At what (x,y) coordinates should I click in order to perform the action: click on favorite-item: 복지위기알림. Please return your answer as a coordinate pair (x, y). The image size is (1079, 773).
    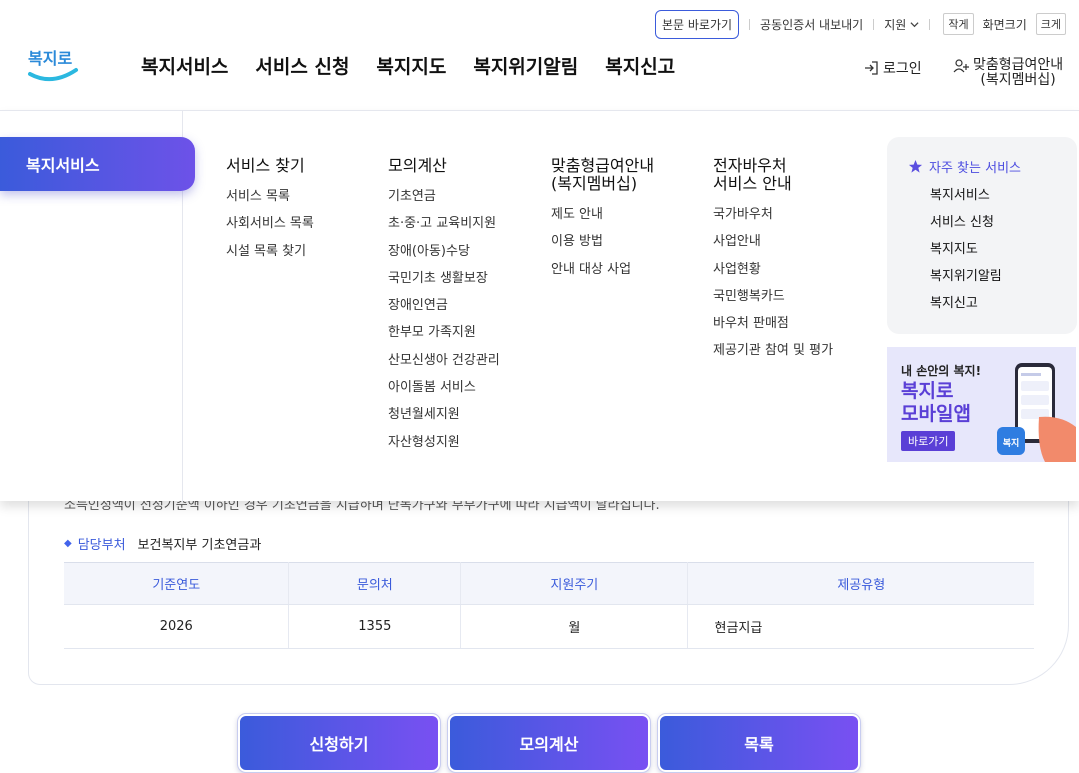
    Looking at the image, I should click on (1003, 276).